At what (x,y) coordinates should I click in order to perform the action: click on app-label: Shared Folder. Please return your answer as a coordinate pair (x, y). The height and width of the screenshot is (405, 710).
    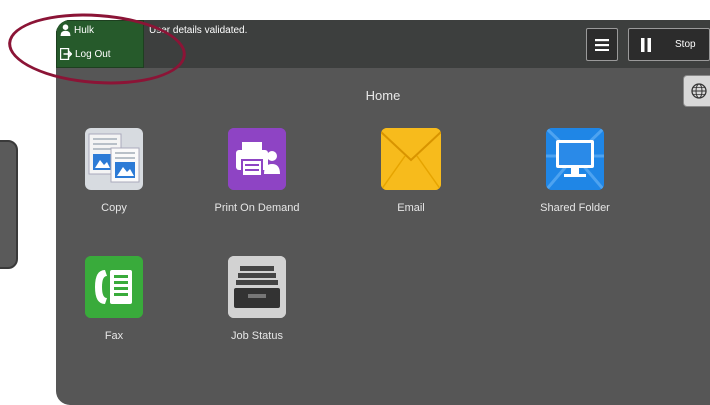
    Looking at the image, I should click on (575, 208).